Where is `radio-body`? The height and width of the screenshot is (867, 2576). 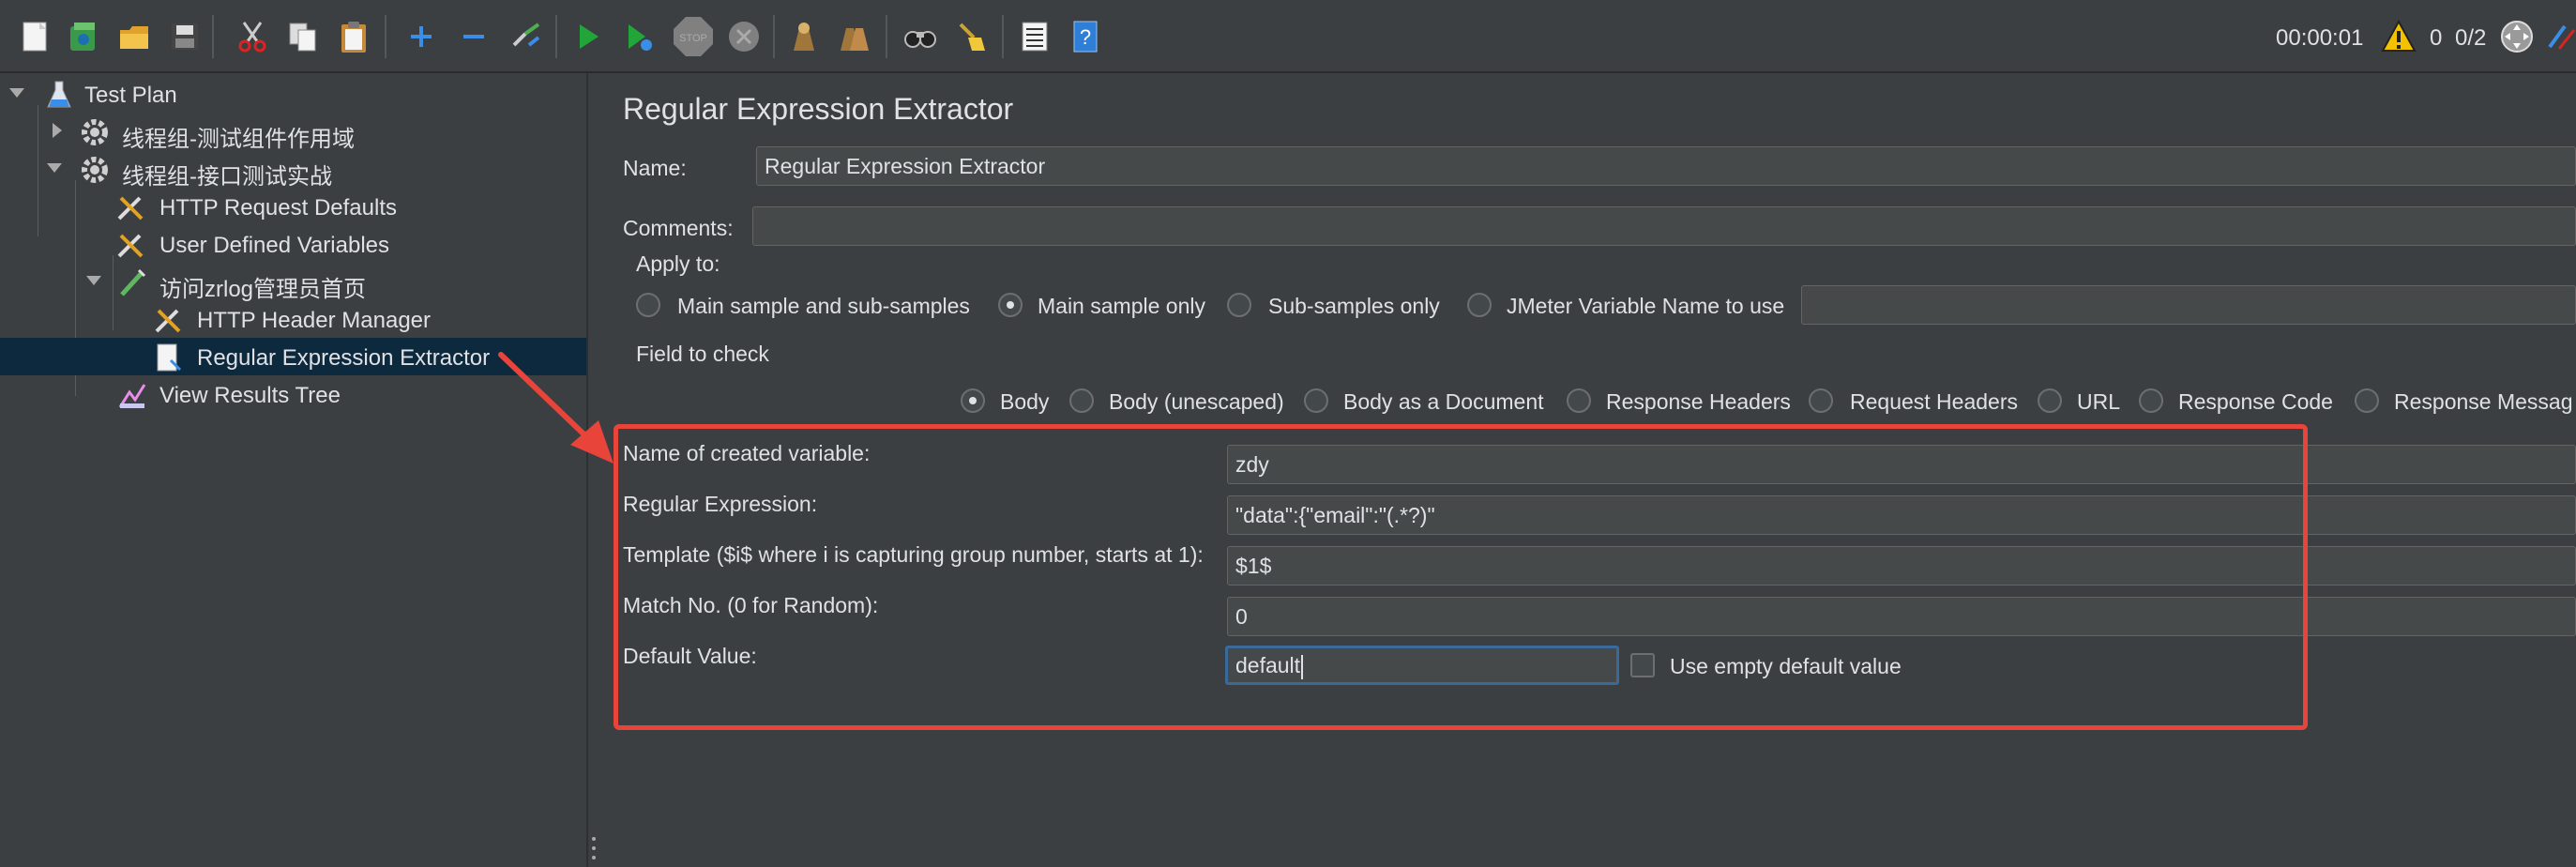
radio-body is located at coordinates (973, 400).